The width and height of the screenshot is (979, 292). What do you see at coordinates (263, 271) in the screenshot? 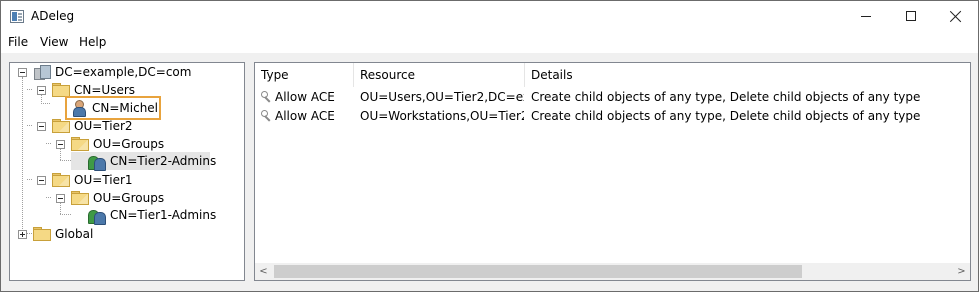
I see `scroll-left-arrow: <` at bounding box center [263, 271].